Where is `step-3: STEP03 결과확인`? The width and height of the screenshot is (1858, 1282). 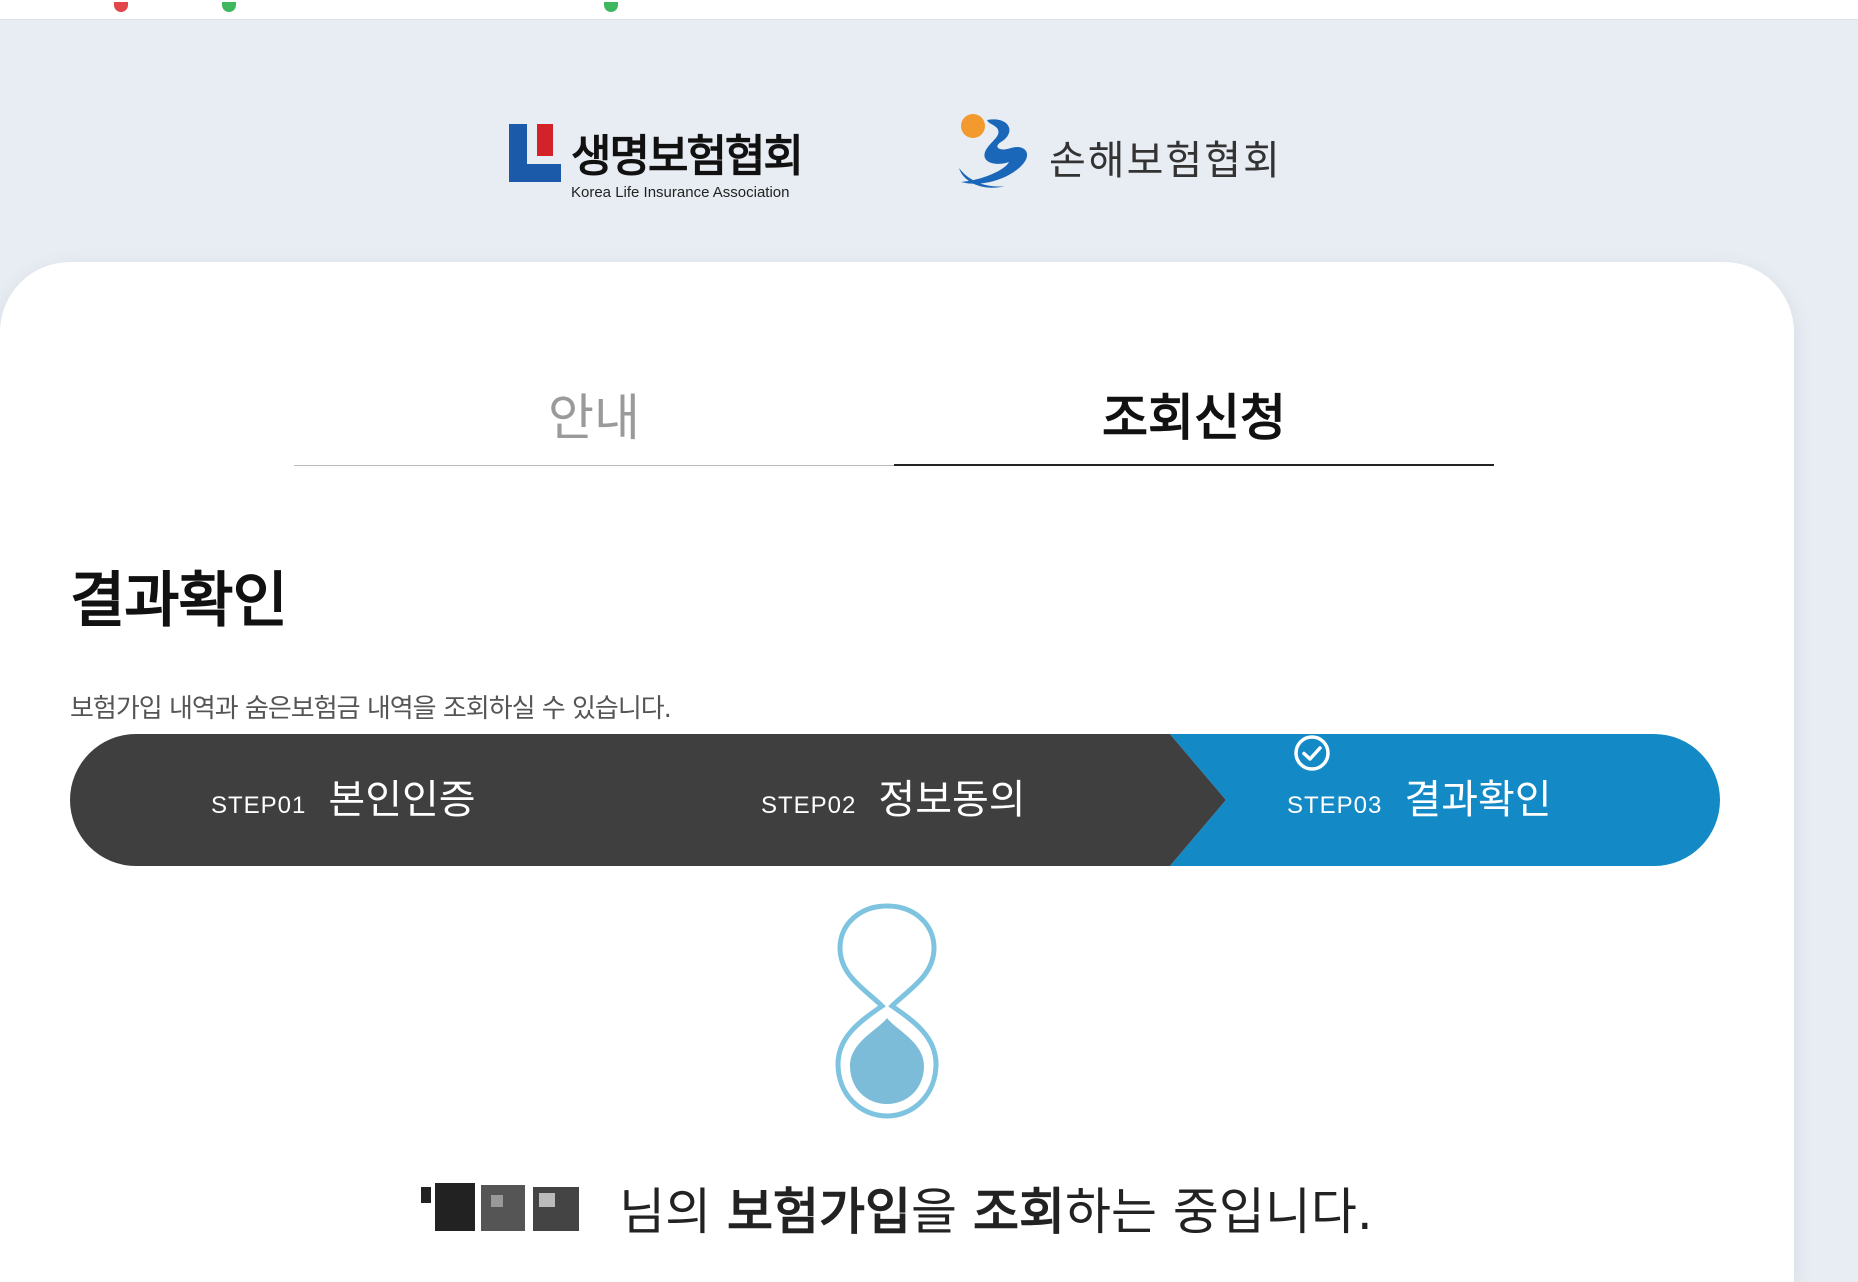
step-3: STEP03 결과확인 is located at coordinates (1419, 800).